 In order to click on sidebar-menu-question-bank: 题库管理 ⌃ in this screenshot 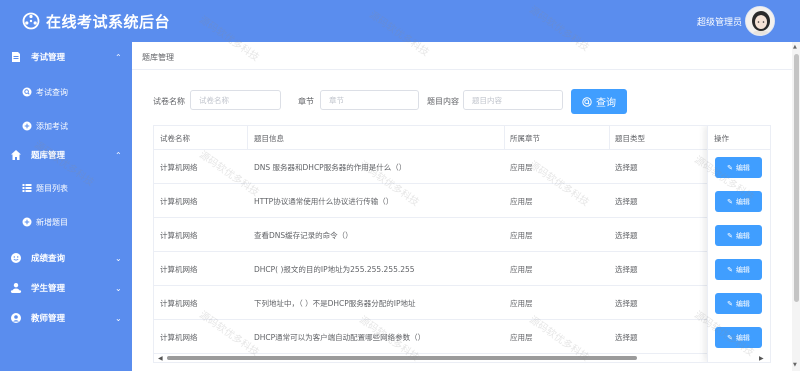, I will do `click(66, 155)`.